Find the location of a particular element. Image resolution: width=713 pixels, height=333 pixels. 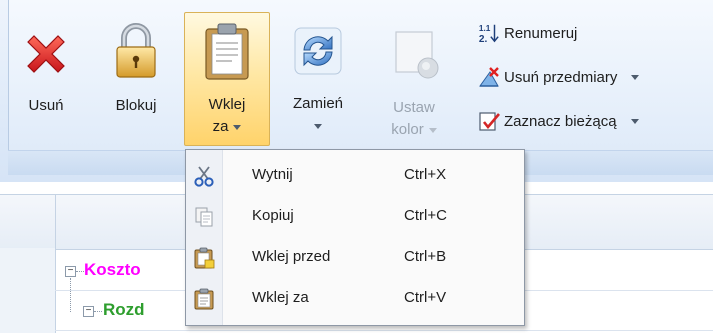

menu-item-copy: Kopiuj Ctrl+C is located at coordinates (355, 216).